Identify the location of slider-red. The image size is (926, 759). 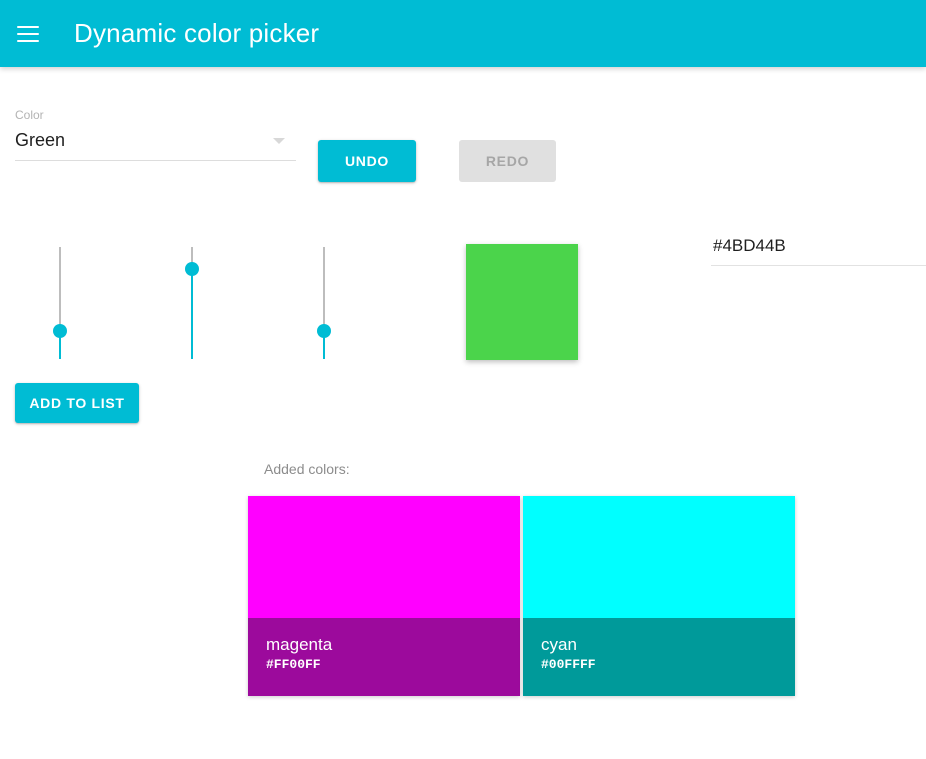
(60, 303).